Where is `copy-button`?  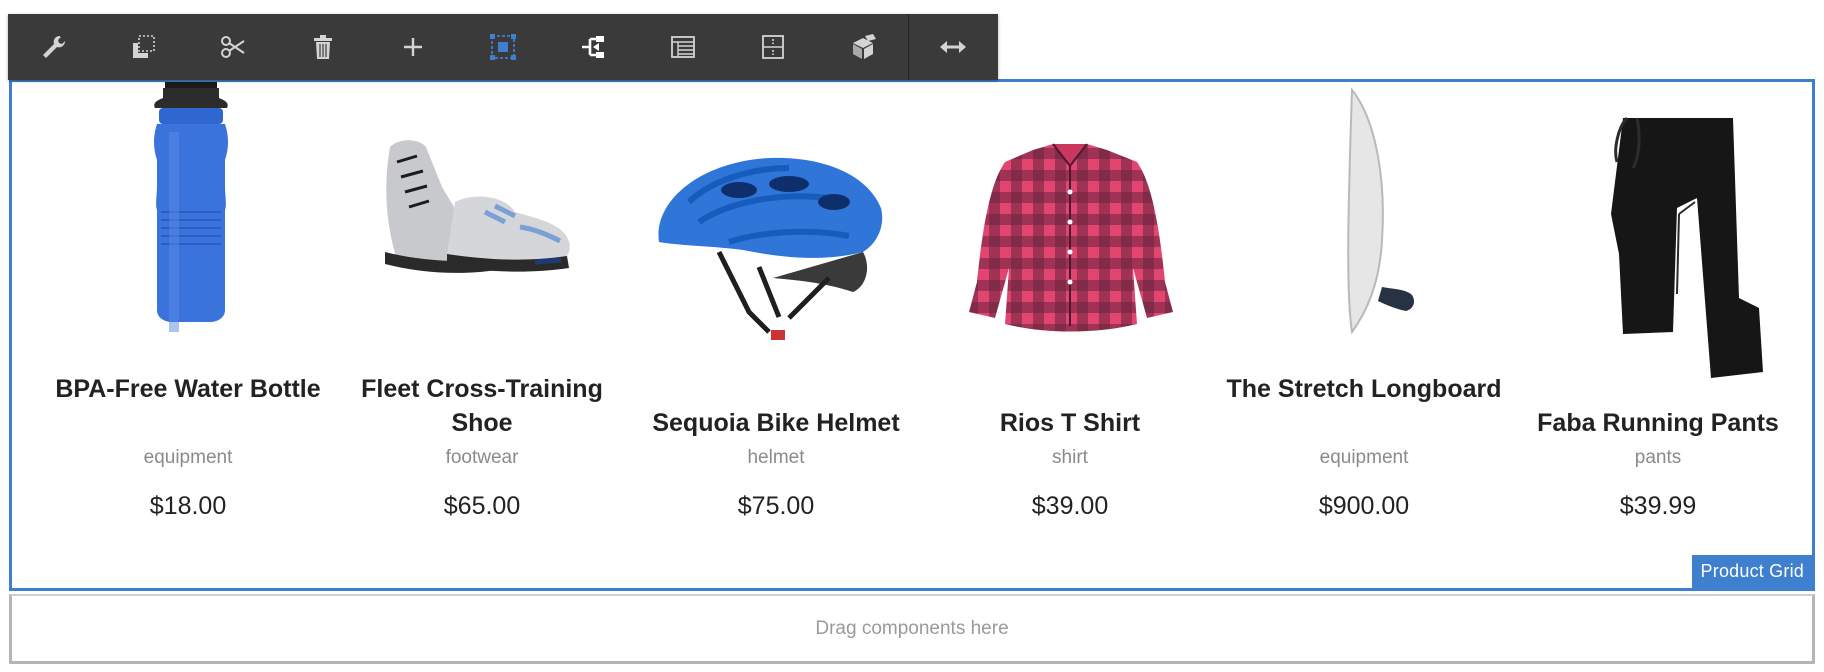
copy-button is located at coordinates (143, 47).